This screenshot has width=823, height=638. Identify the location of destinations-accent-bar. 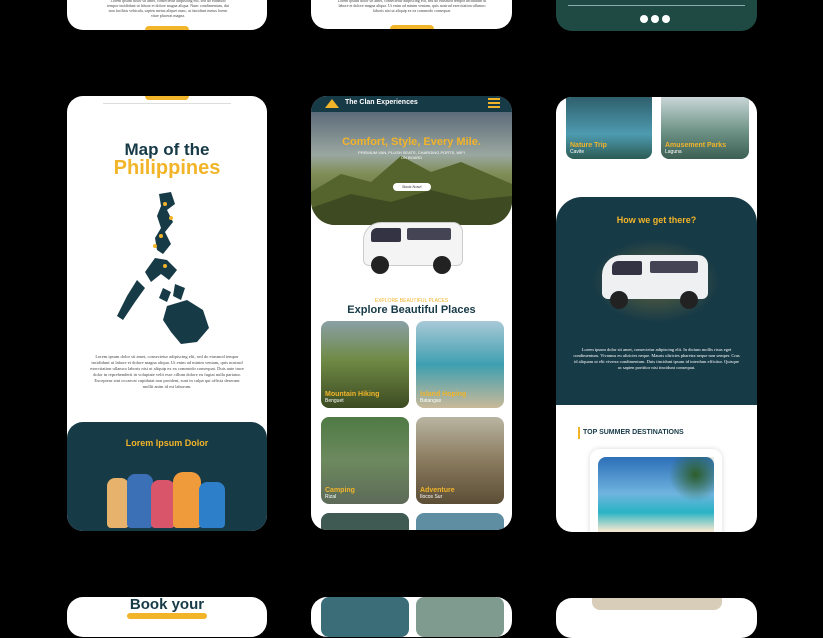
(579, 433).